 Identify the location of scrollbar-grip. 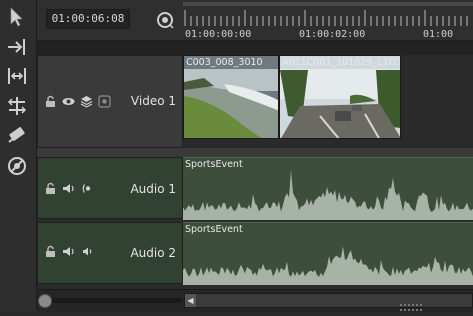
(412, 304).